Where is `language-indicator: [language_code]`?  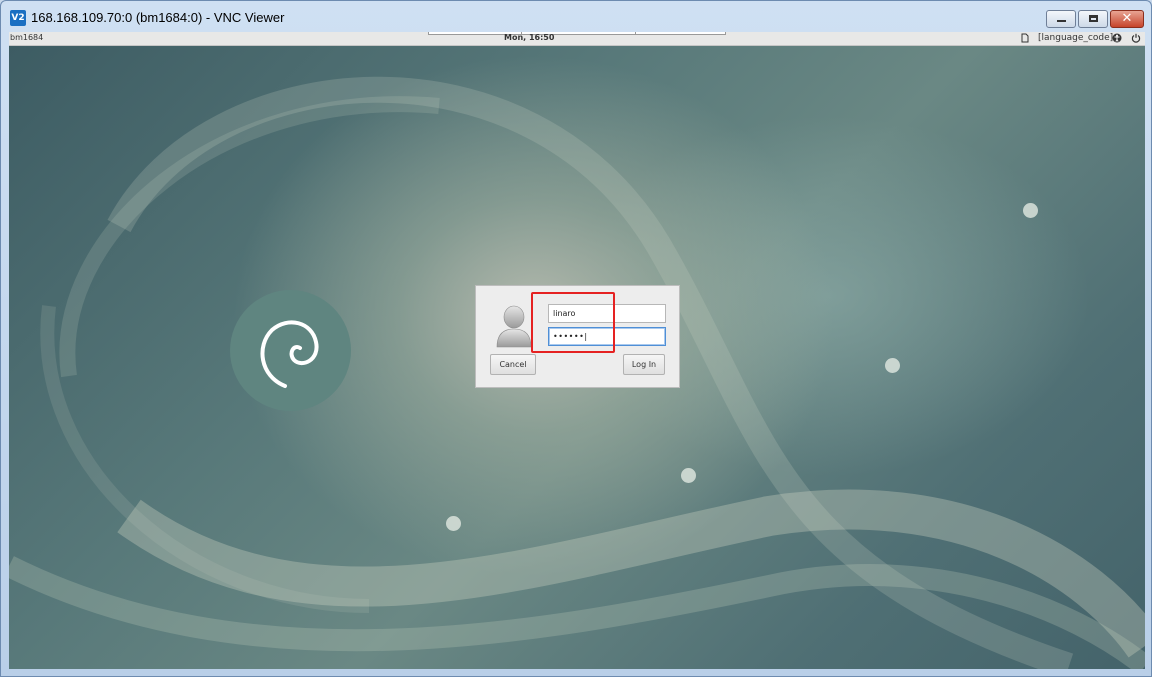
language-indicator: [language_code] is located at coordinates (1075, 38).